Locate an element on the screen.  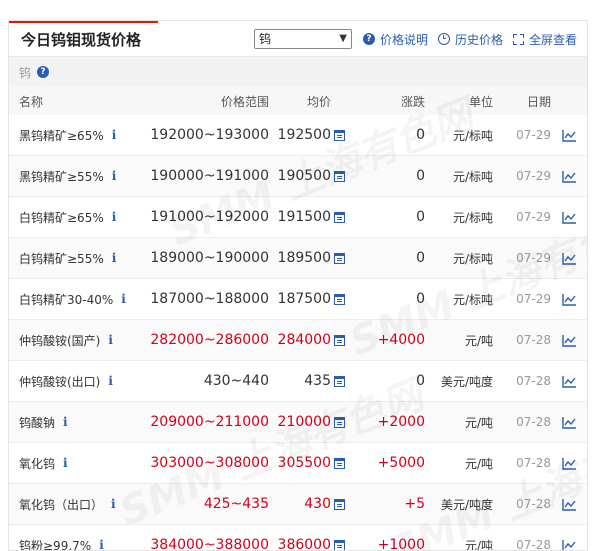
col-header-date: 日期 is located at coordinates (538, 101).